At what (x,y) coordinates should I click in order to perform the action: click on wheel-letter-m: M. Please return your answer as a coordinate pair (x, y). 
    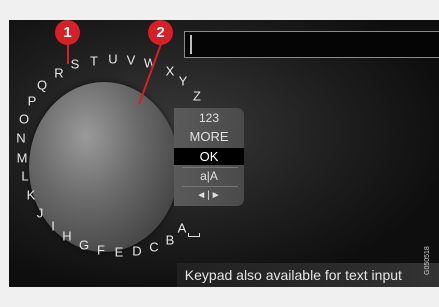
    Looking at the image, I should click on (22, 158).